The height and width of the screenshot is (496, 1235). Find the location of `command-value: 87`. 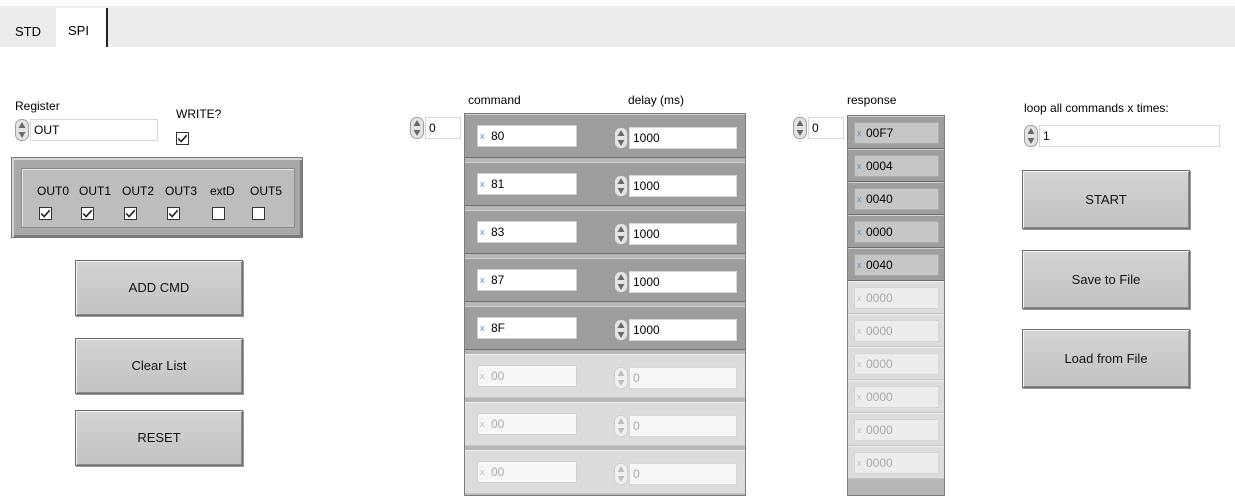

command-value: 87 is located at coordinates (498, 280).